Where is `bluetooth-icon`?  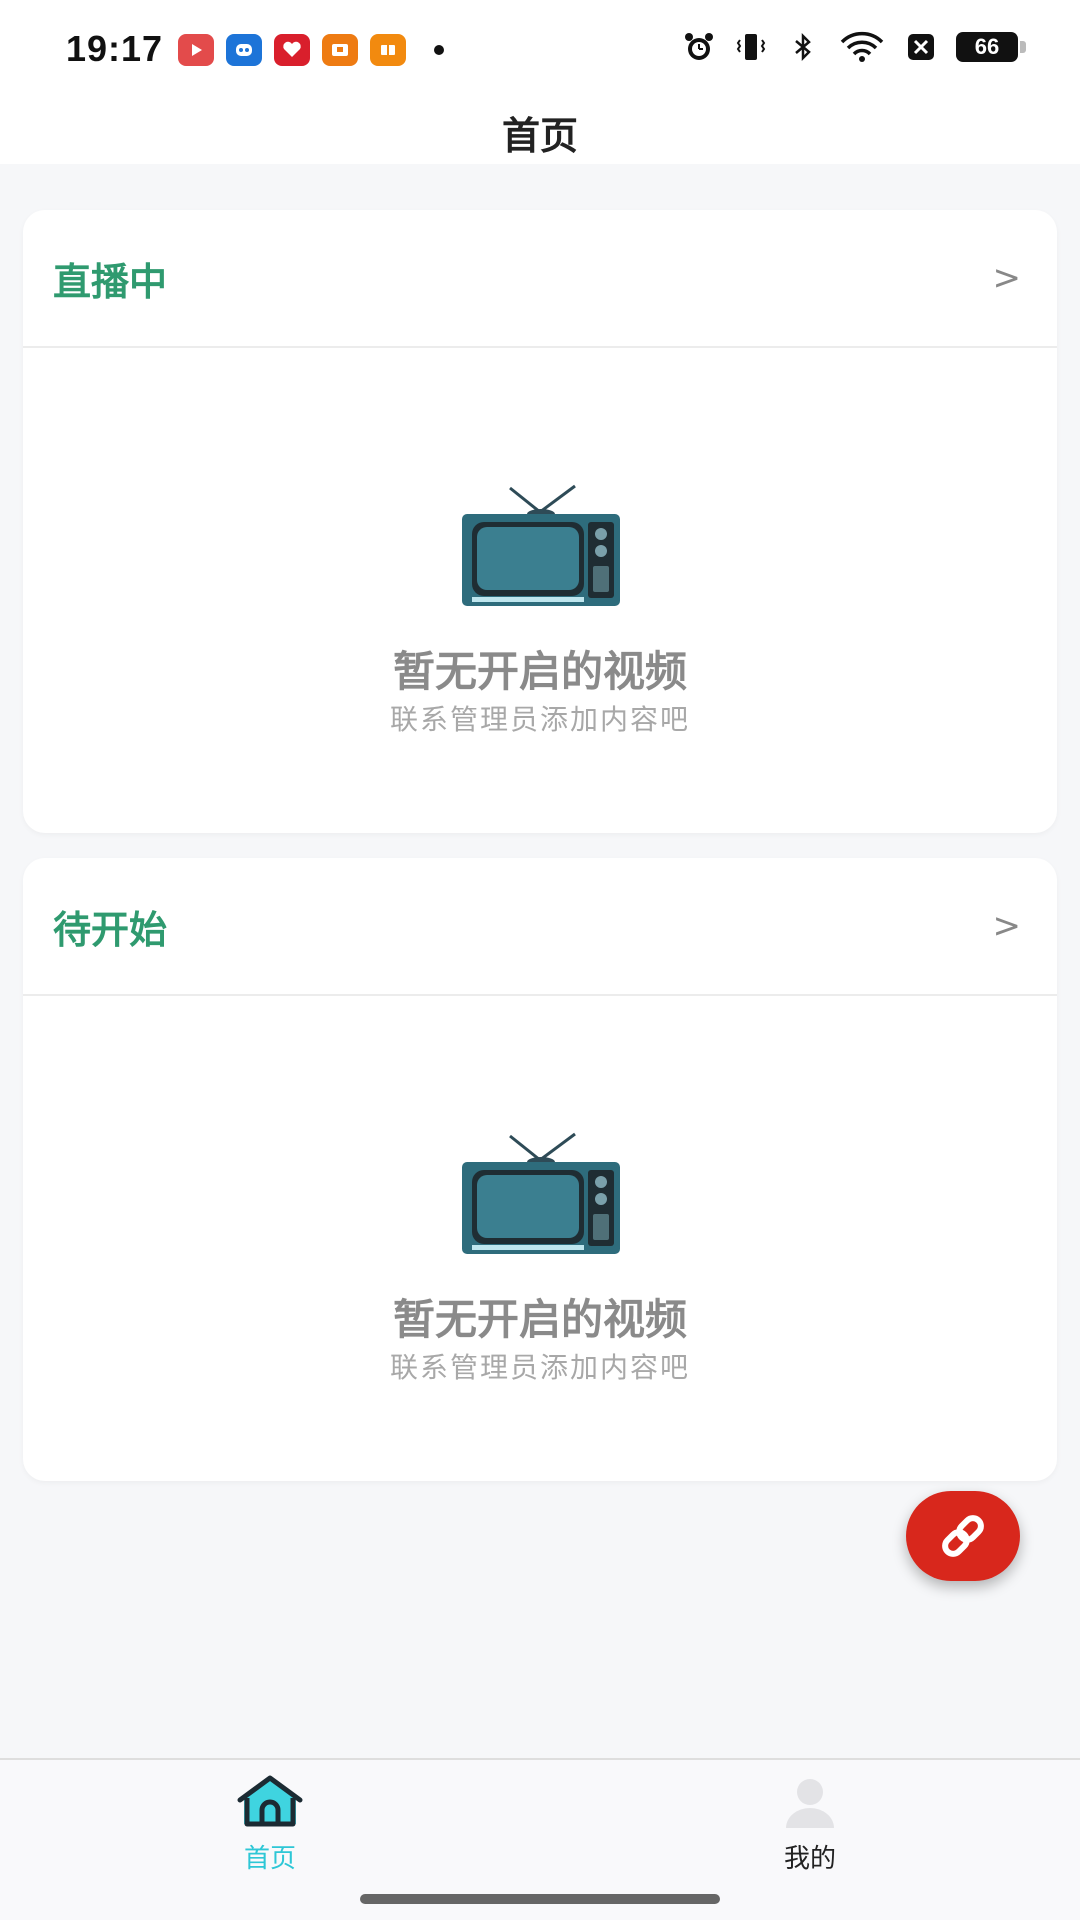 bluetooth-icon is located at coordinates (803, 47).